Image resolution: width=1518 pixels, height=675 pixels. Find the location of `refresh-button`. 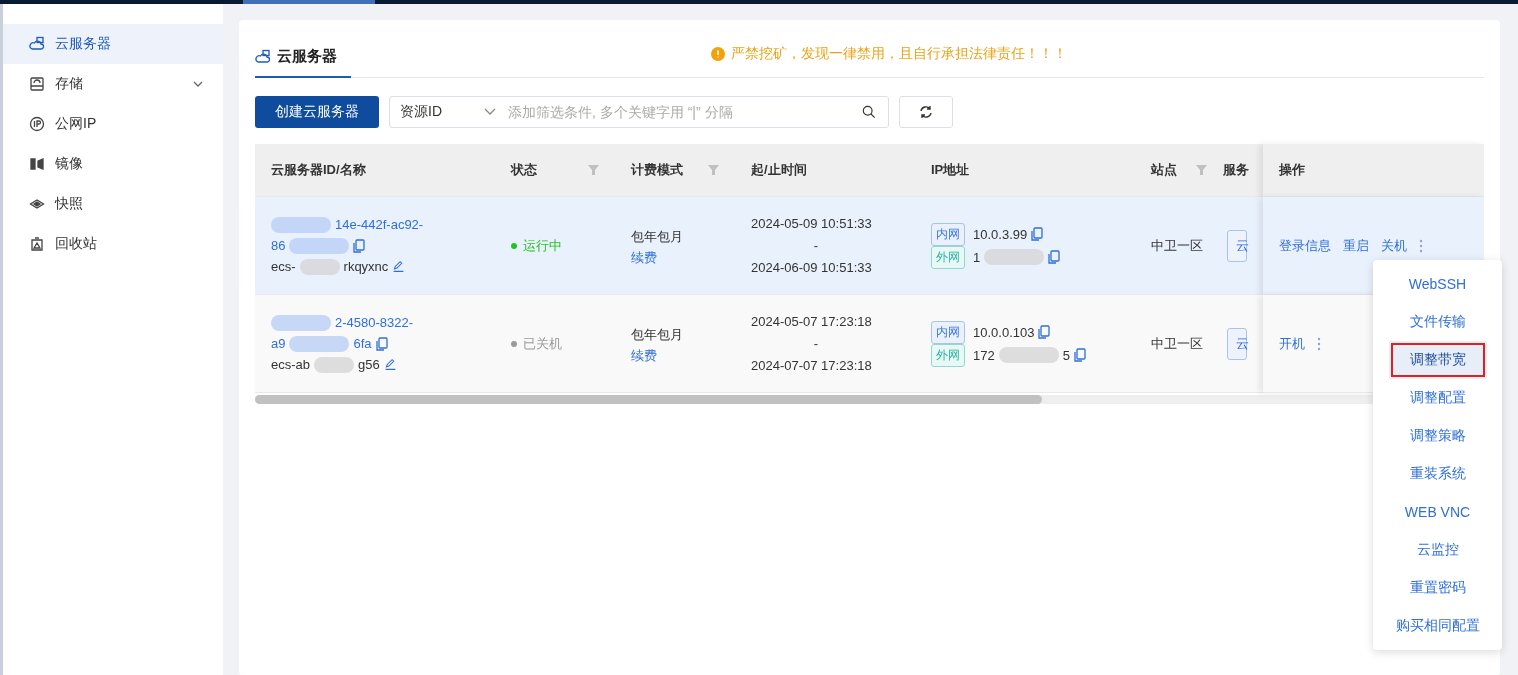

refresh-button is located at coordinates (926, 112).